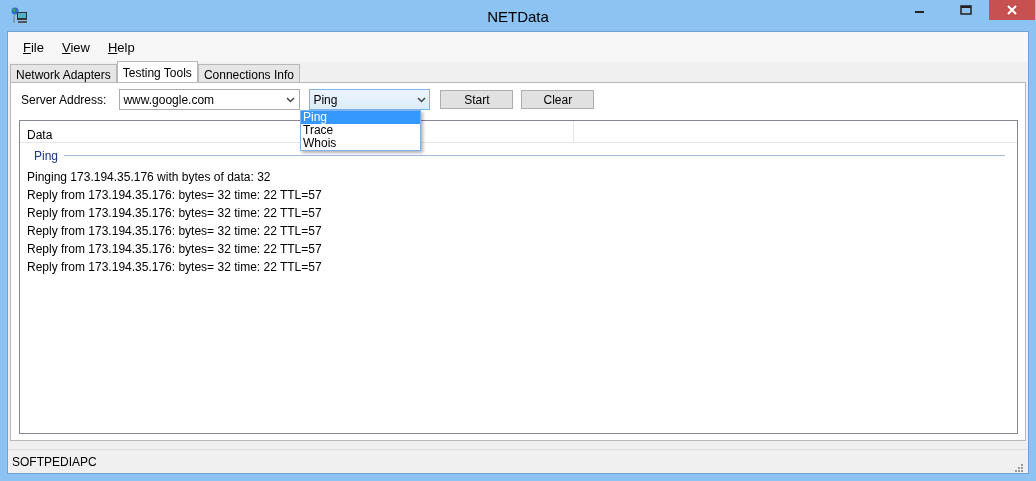  I want to click on tab: Network Adapters, so click(63, 72).